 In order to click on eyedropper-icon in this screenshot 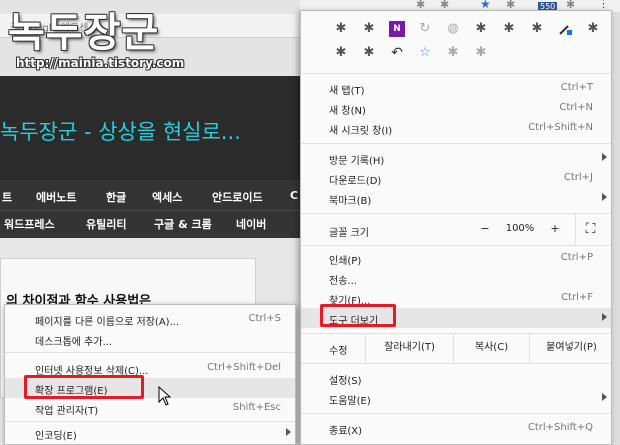, I will do `click(565, 29)`.